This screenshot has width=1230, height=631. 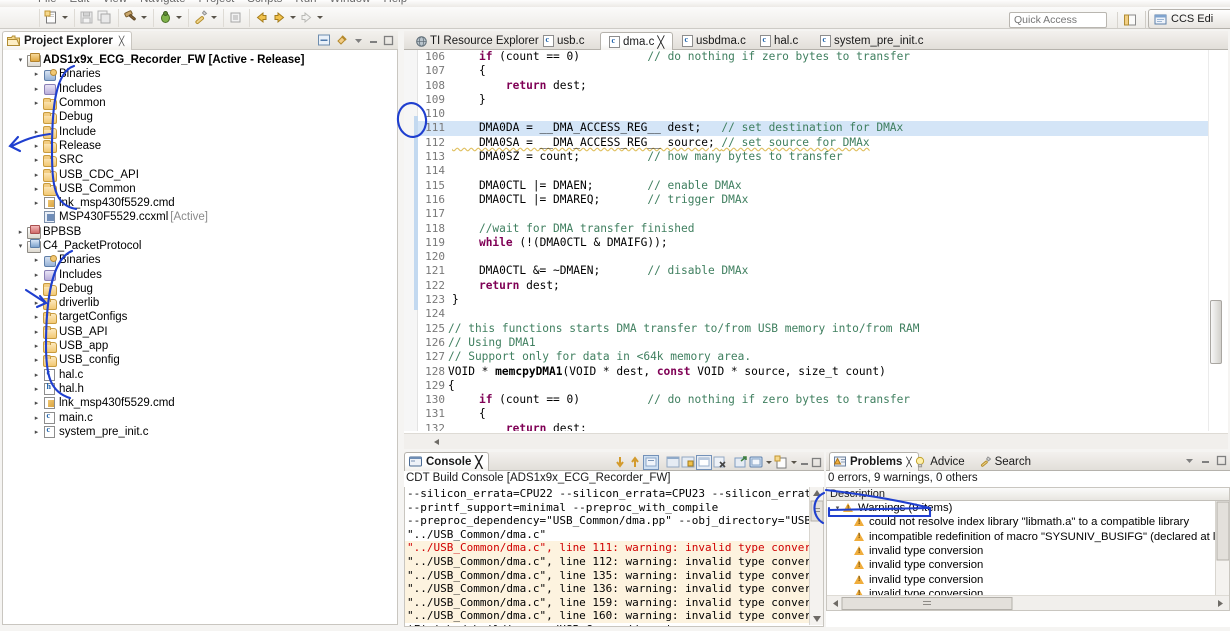 What do you see at coordinates (815, 100) in the screenshot?
I see `code-line: 109 }` at bounding box center [815, 100].